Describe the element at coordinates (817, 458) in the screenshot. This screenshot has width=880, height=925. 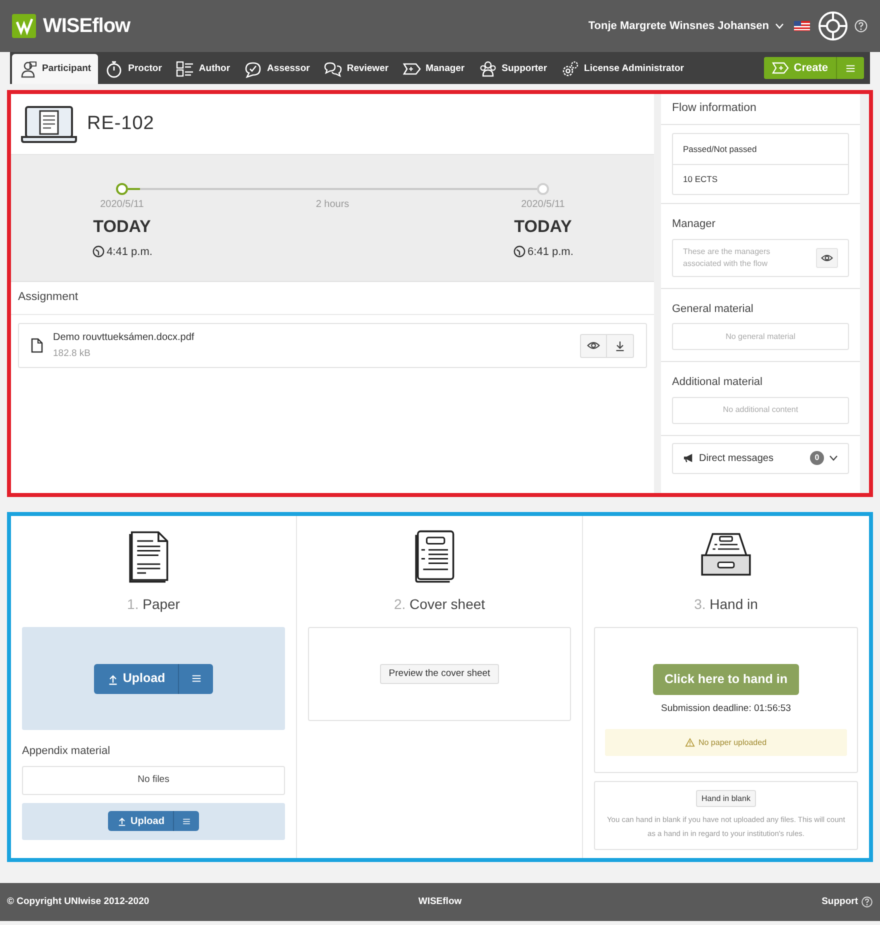
I see `count-badge: 0` at that location.